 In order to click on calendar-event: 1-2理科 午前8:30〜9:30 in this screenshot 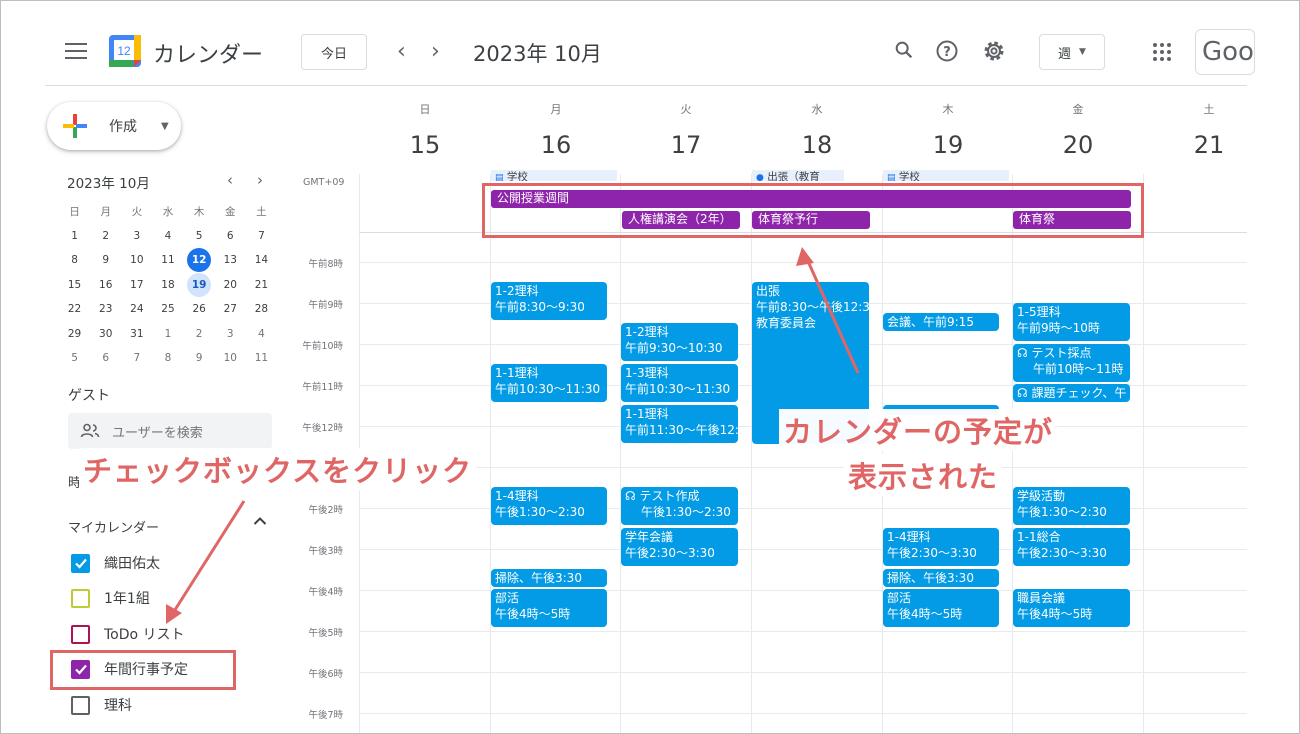, I will do `click(549, 301)`.